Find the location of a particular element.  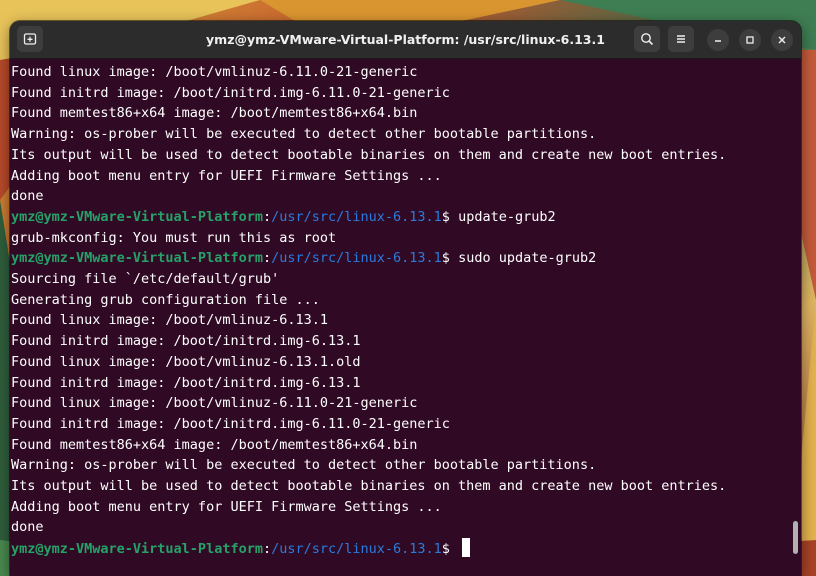

search-icon is located at coordinates (647, 39).